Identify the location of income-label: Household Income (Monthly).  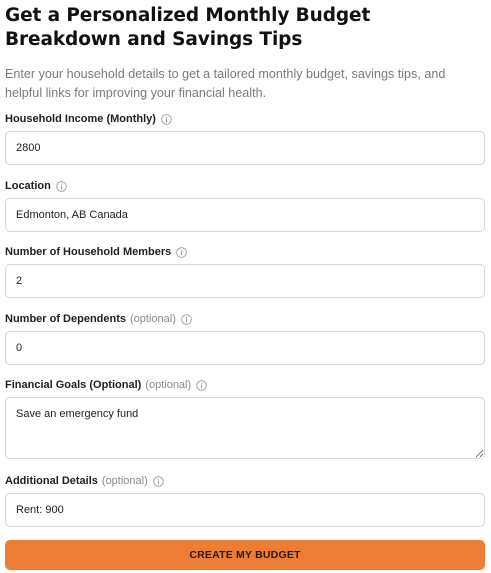
(80, 119).